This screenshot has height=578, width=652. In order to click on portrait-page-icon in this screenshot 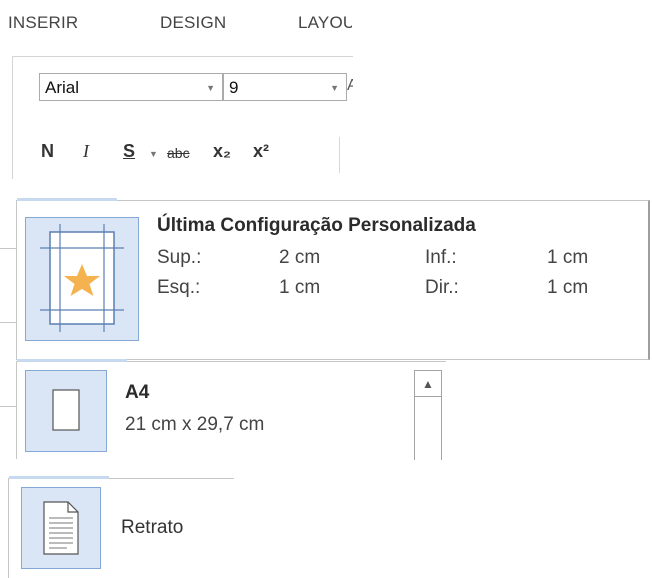, I will do `click(61, 528)`.